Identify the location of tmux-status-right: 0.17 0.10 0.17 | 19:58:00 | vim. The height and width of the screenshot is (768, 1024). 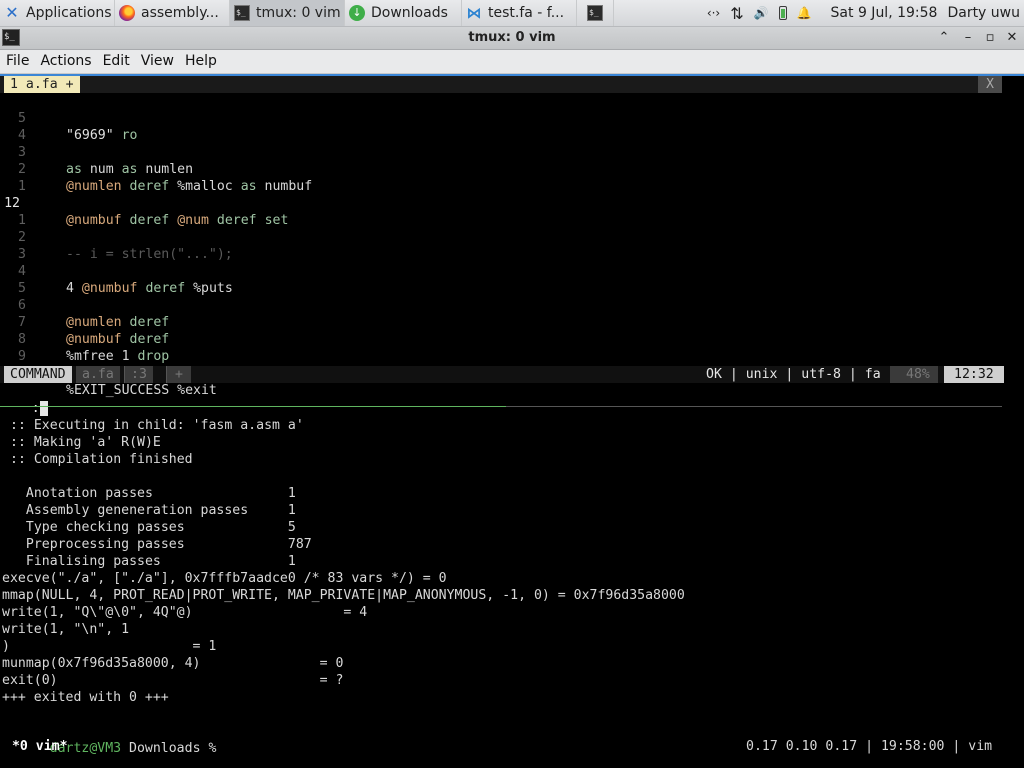
(869, 746).